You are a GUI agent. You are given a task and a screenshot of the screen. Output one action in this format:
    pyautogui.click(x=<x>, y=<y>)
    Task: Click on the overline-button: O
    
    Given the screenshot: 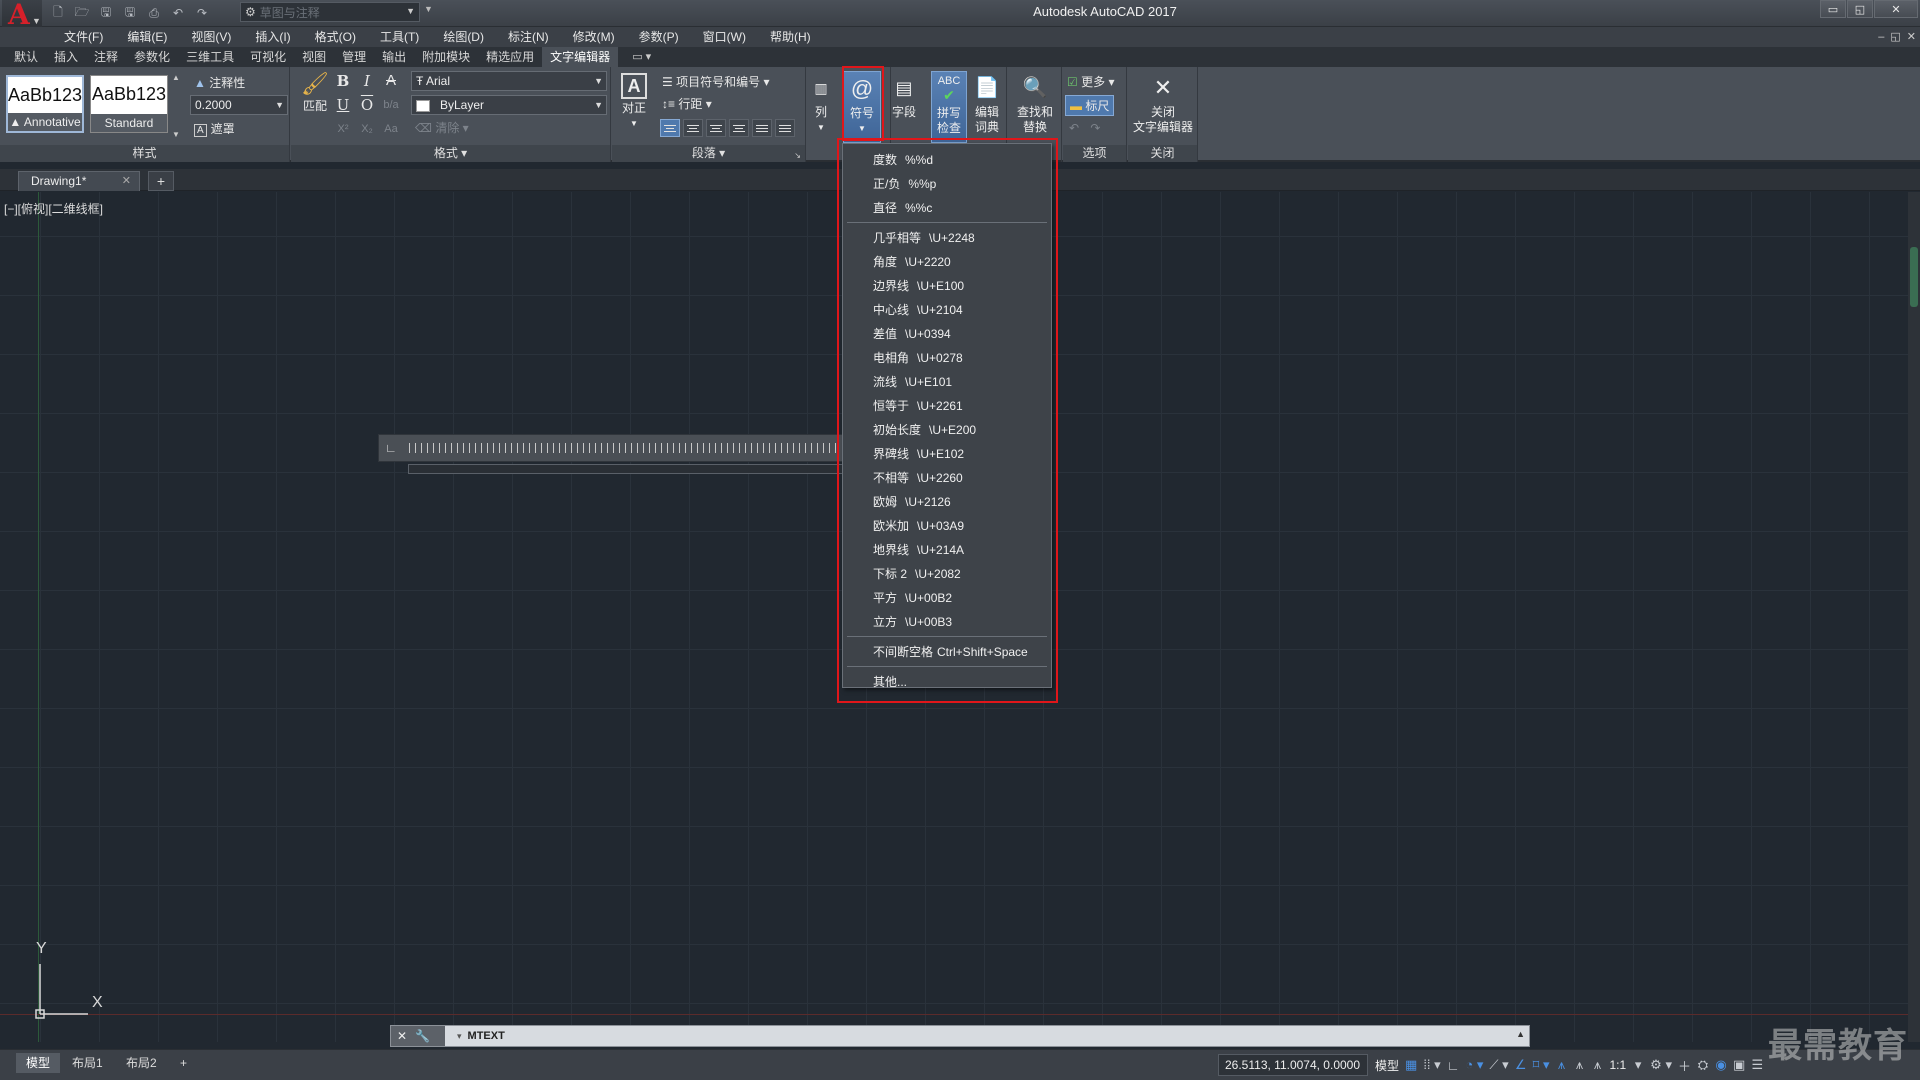 What is the action you would take?
    pyautogui.click(x=367, y=105)
    